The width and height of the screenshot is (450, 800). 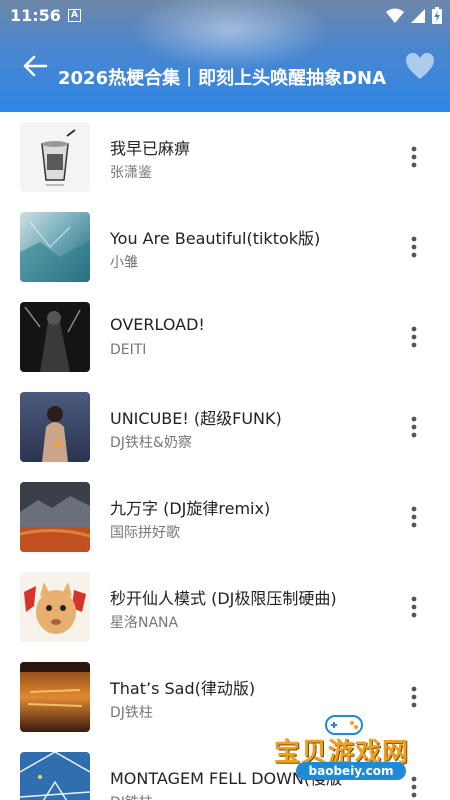 I want to click on notification-icon: A, so click(x=74, y=15).